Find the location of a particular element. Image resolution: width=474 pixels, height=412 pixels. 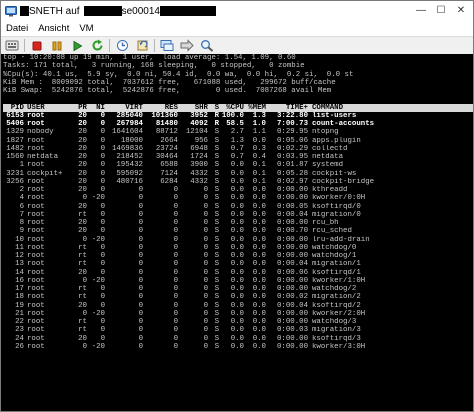

menu-ansicht: Ansicht is located at coordinates (53, 28).